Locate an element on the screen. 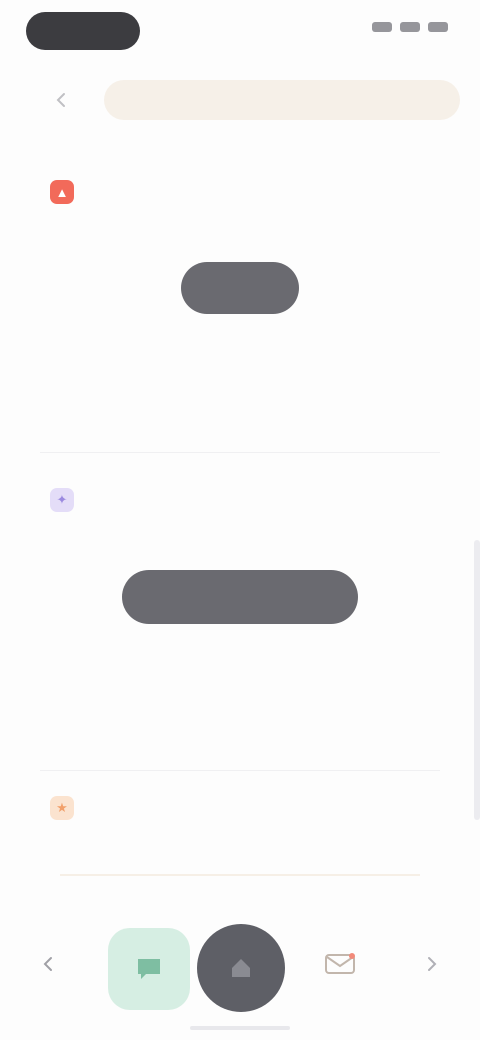  section-featured: ✦ is located at coordinates (240, 554).